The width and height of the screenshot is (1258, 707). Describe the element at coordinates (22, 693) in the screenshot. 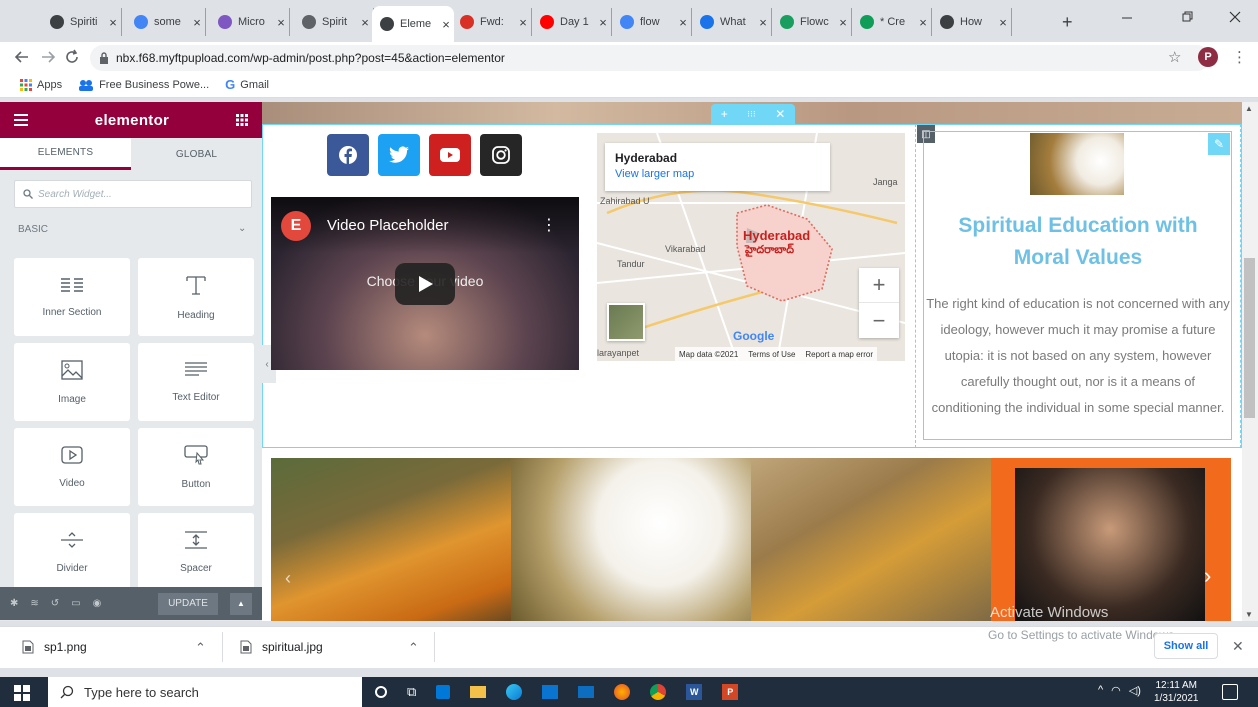

I see `windows-start-icon` at that location.